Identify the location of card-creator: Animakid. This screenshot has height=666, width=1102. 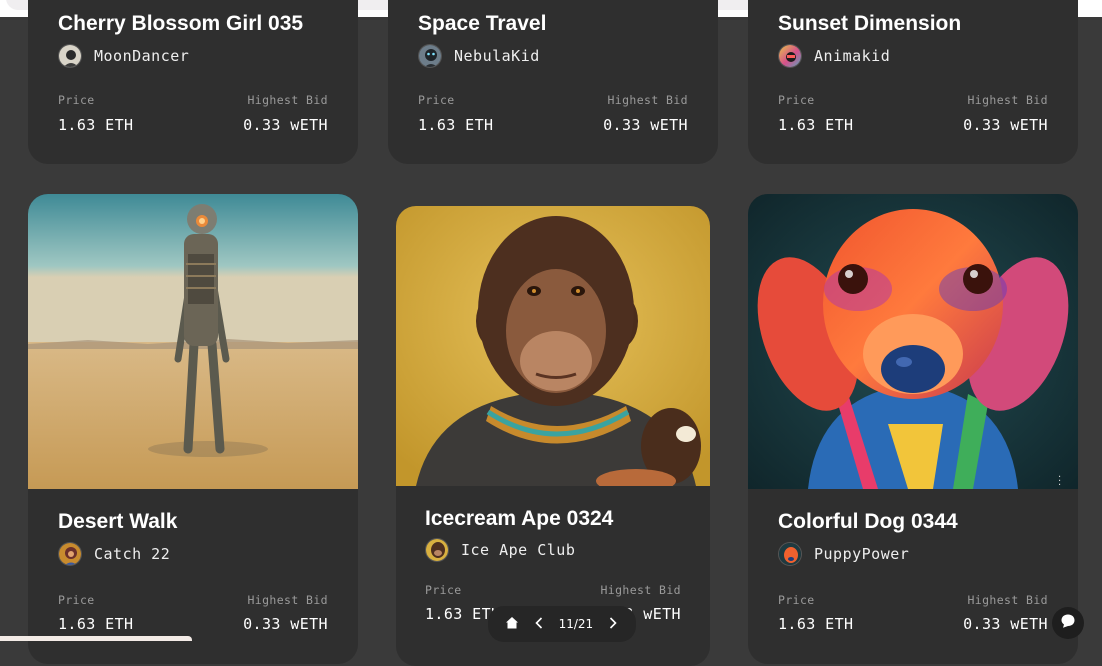
(834, 56).